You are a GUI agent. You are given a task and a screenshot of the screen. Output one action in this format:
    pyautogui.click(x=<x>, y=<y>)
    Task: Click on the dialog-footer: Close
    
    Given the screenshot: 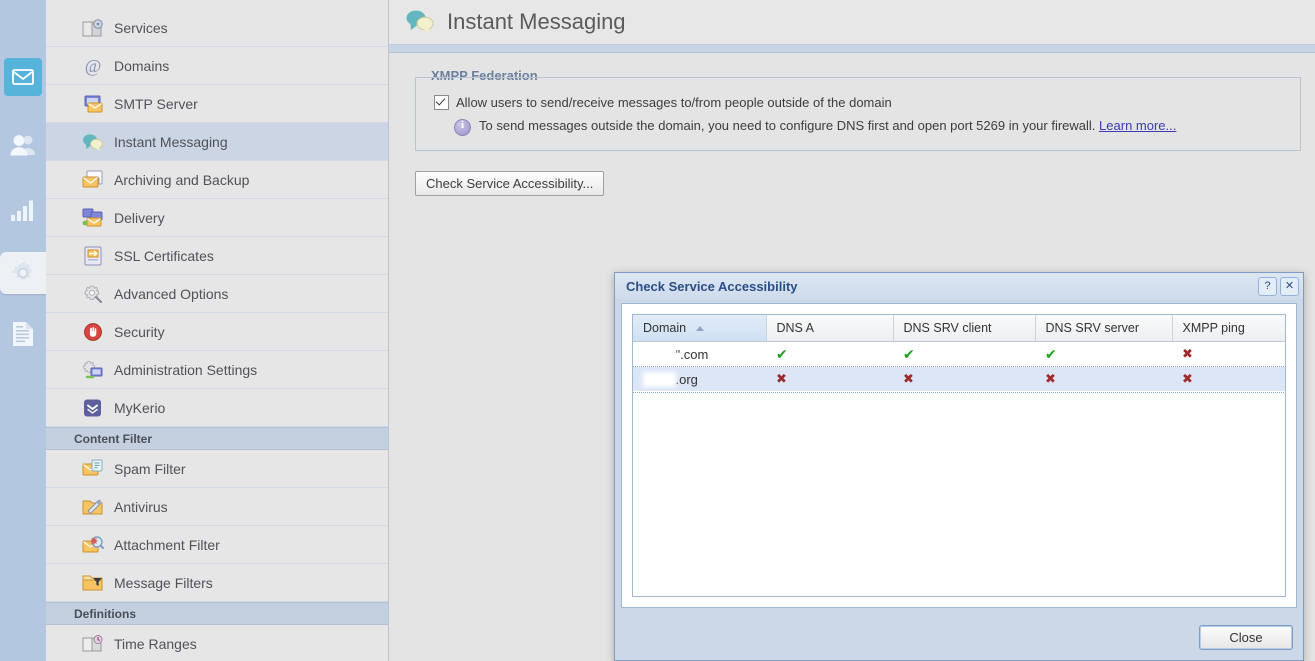 What is the action you would take?
    pyautogui.click(x=1246, y=637)
    